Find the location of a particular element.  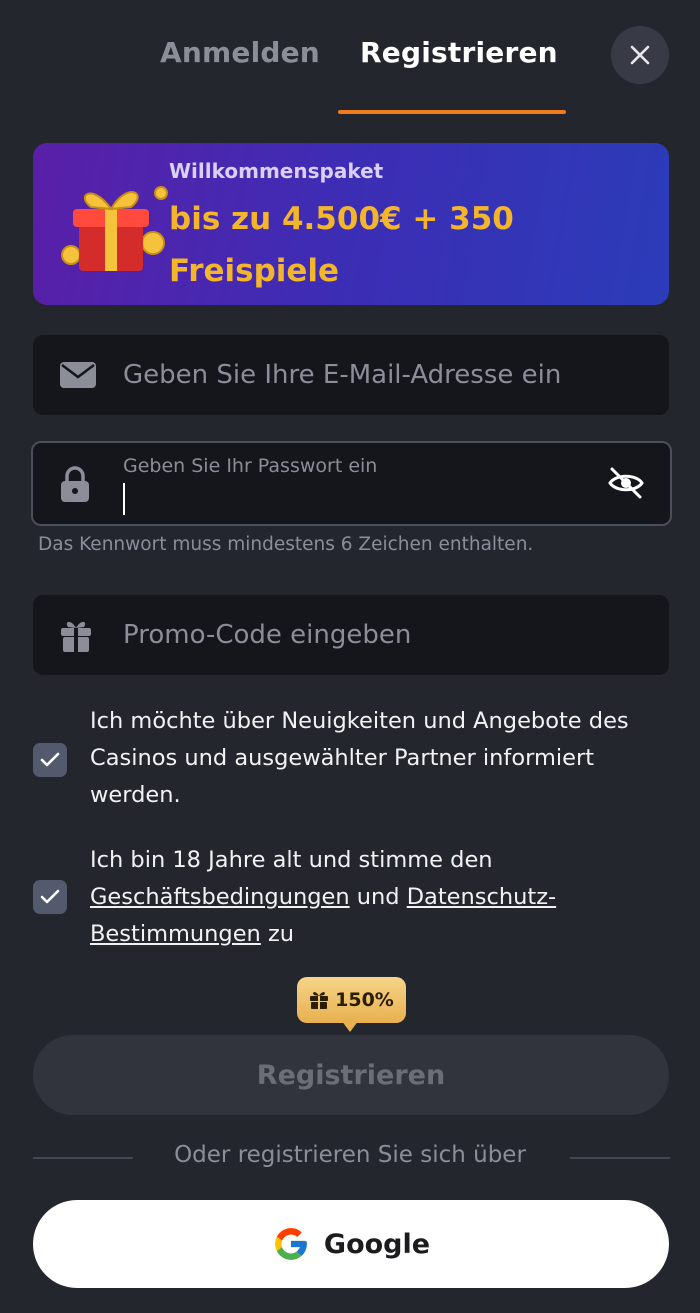

banner-label: Willkommenspaket is located at coordinates (276, 171).